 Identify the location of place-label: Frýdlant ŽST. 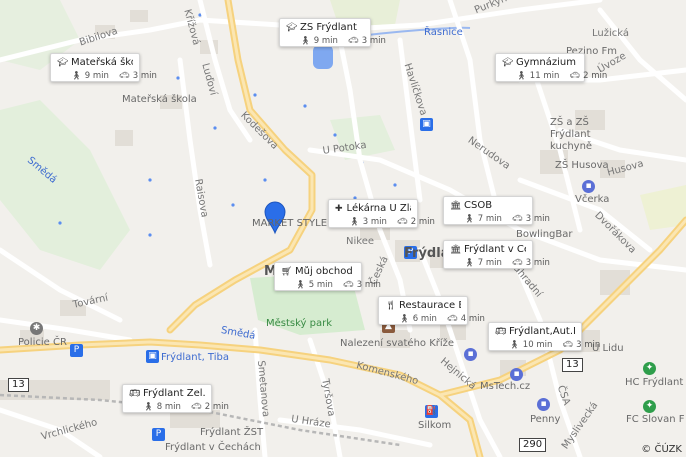
(232, 432).